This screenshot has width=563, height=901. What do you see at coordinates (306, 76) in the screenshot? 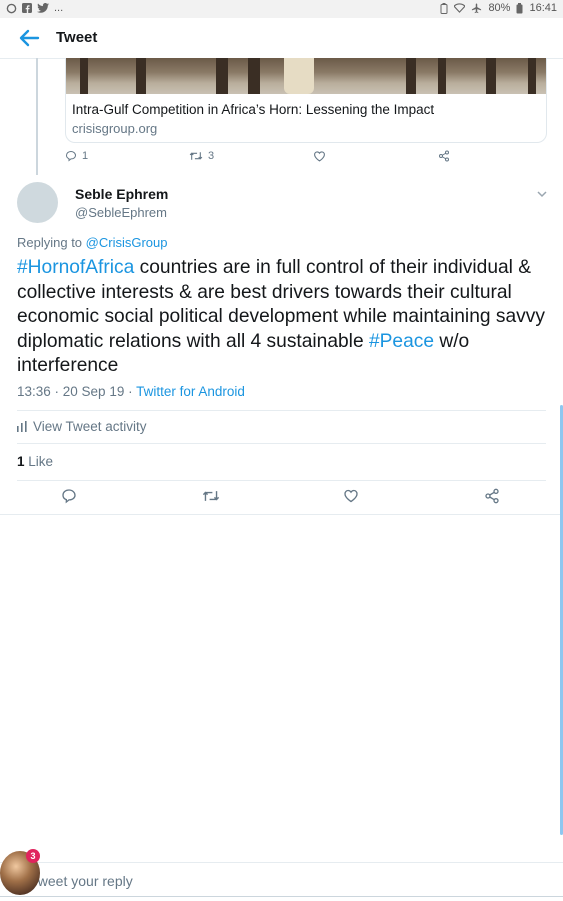
I see `link-card-image` at bounding box center [306, 76].